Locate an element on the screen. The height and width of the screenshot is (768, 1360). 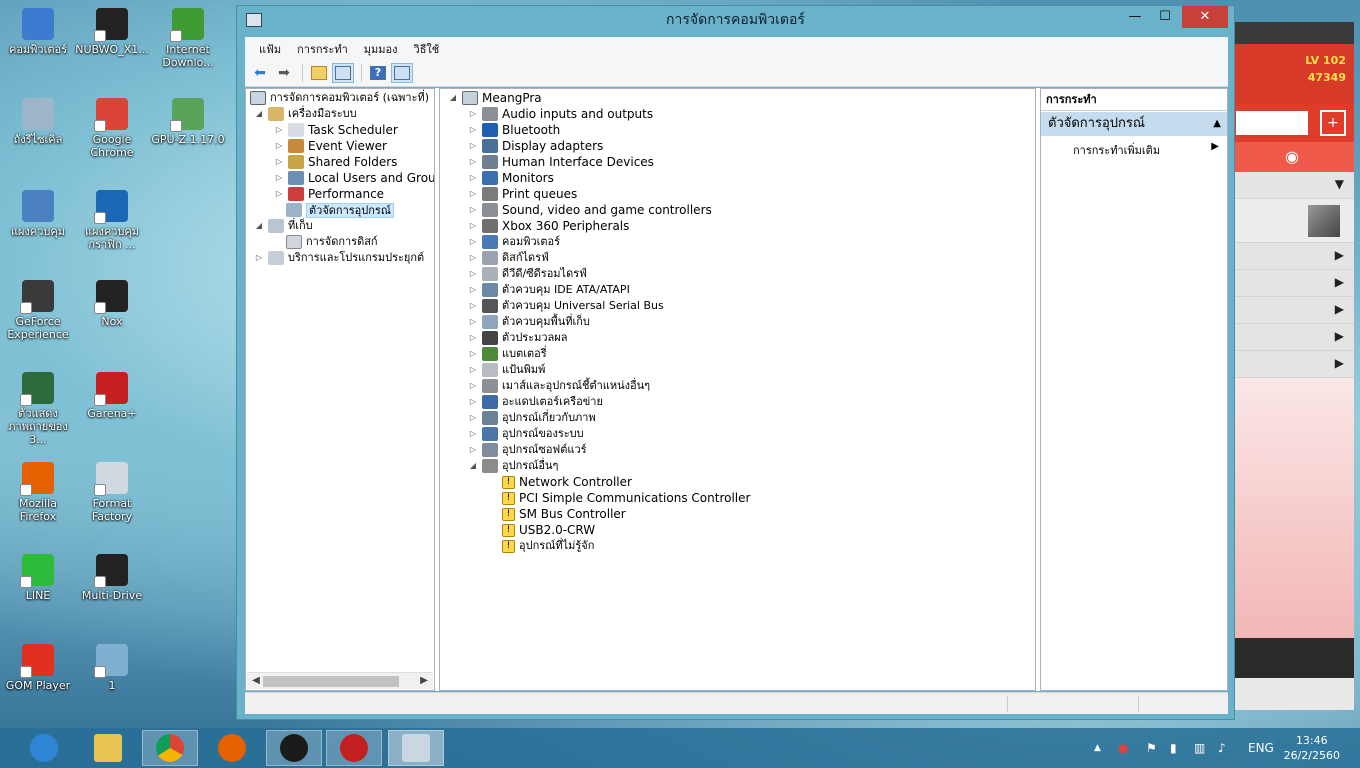
chat-collapse-row: ▼ is located at coordinates (1292, 185).